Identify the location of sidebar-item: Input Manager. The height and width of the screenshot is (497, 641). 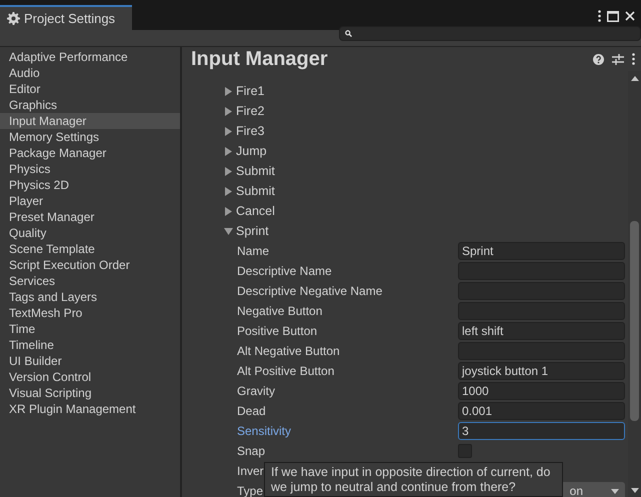
(90, 121).